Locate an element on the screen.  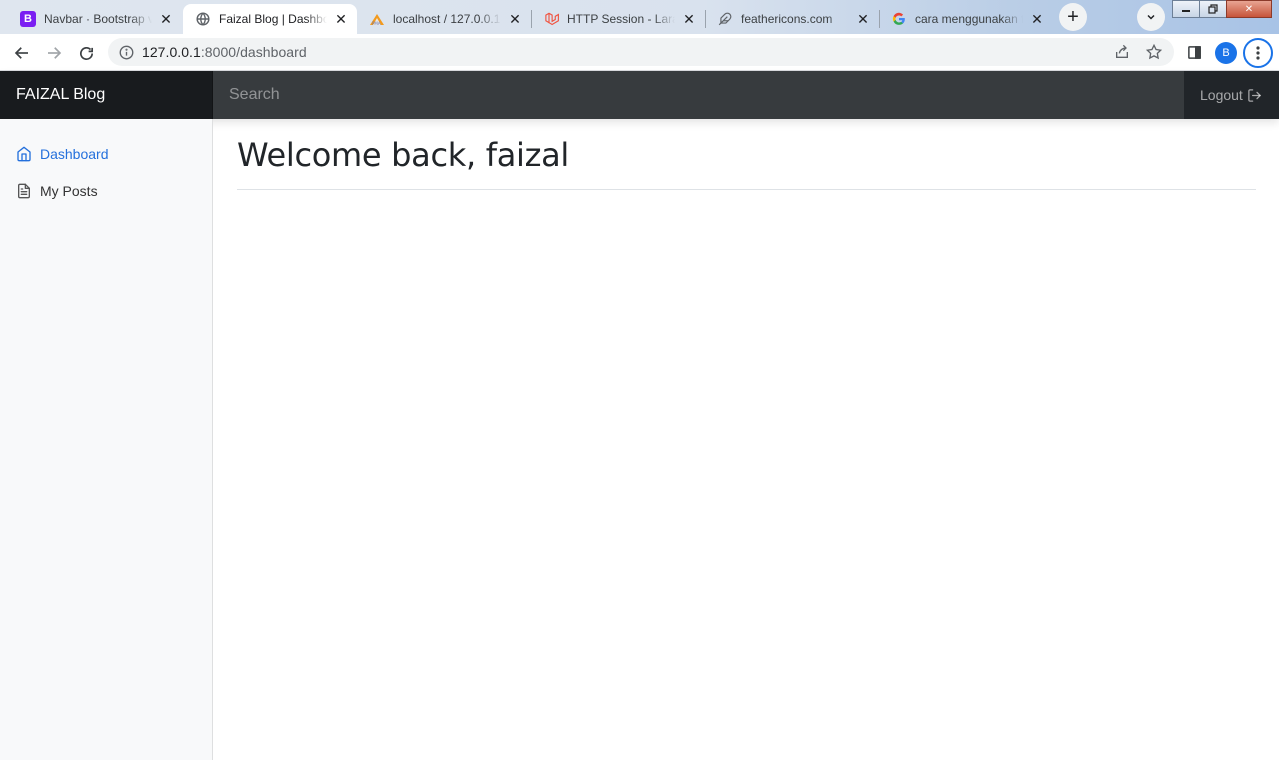
file-text-icon is located at coordinates (24, 191).